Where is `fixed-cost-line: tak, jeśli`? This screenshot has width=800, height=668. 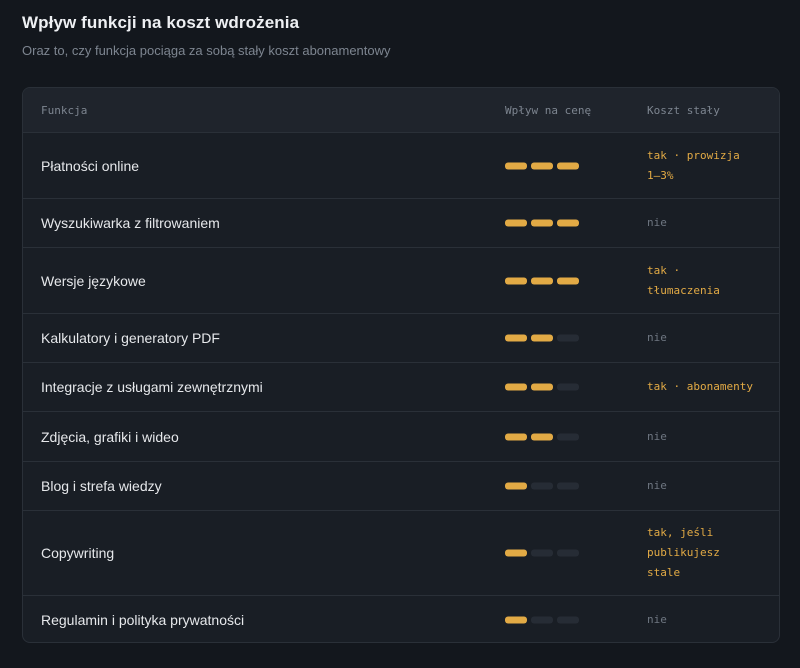 fixed-cost-line: tak, jeśli is located at coordinates (680, 532).